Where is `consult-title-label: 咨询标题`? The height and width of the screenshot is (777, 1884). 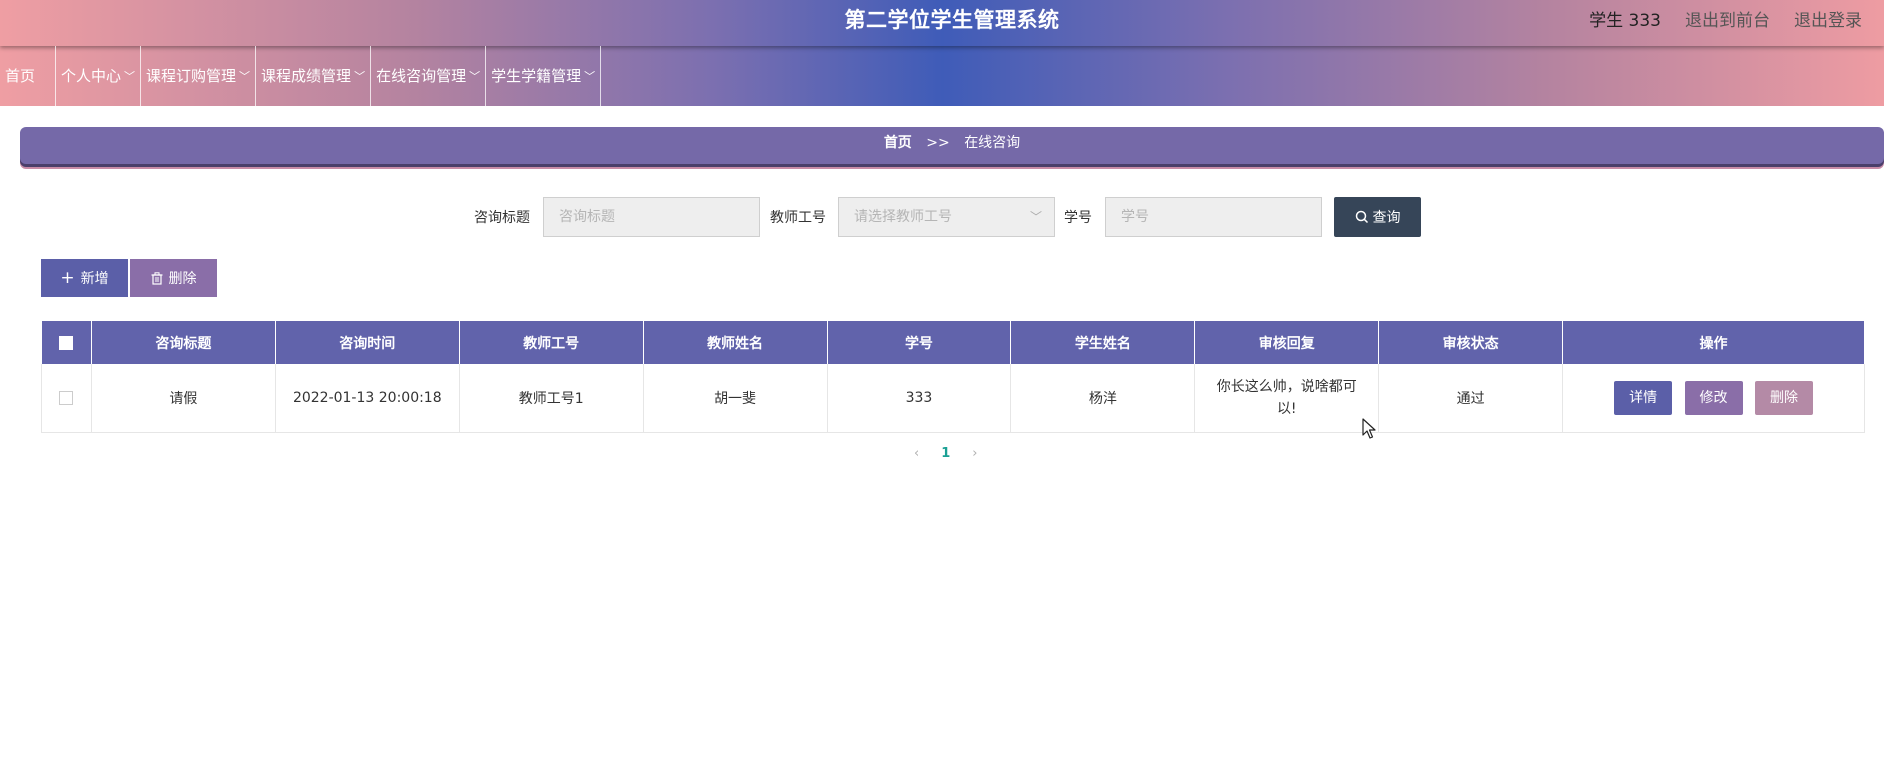
consult-title-label: 咨询标题 is located at coordinates (502, 218).